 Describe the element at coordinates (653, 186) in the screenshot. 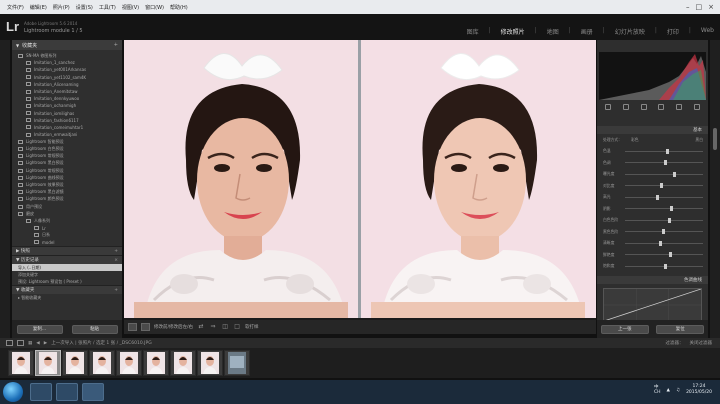

I see `adjustment-slider: 对比度` at that location.